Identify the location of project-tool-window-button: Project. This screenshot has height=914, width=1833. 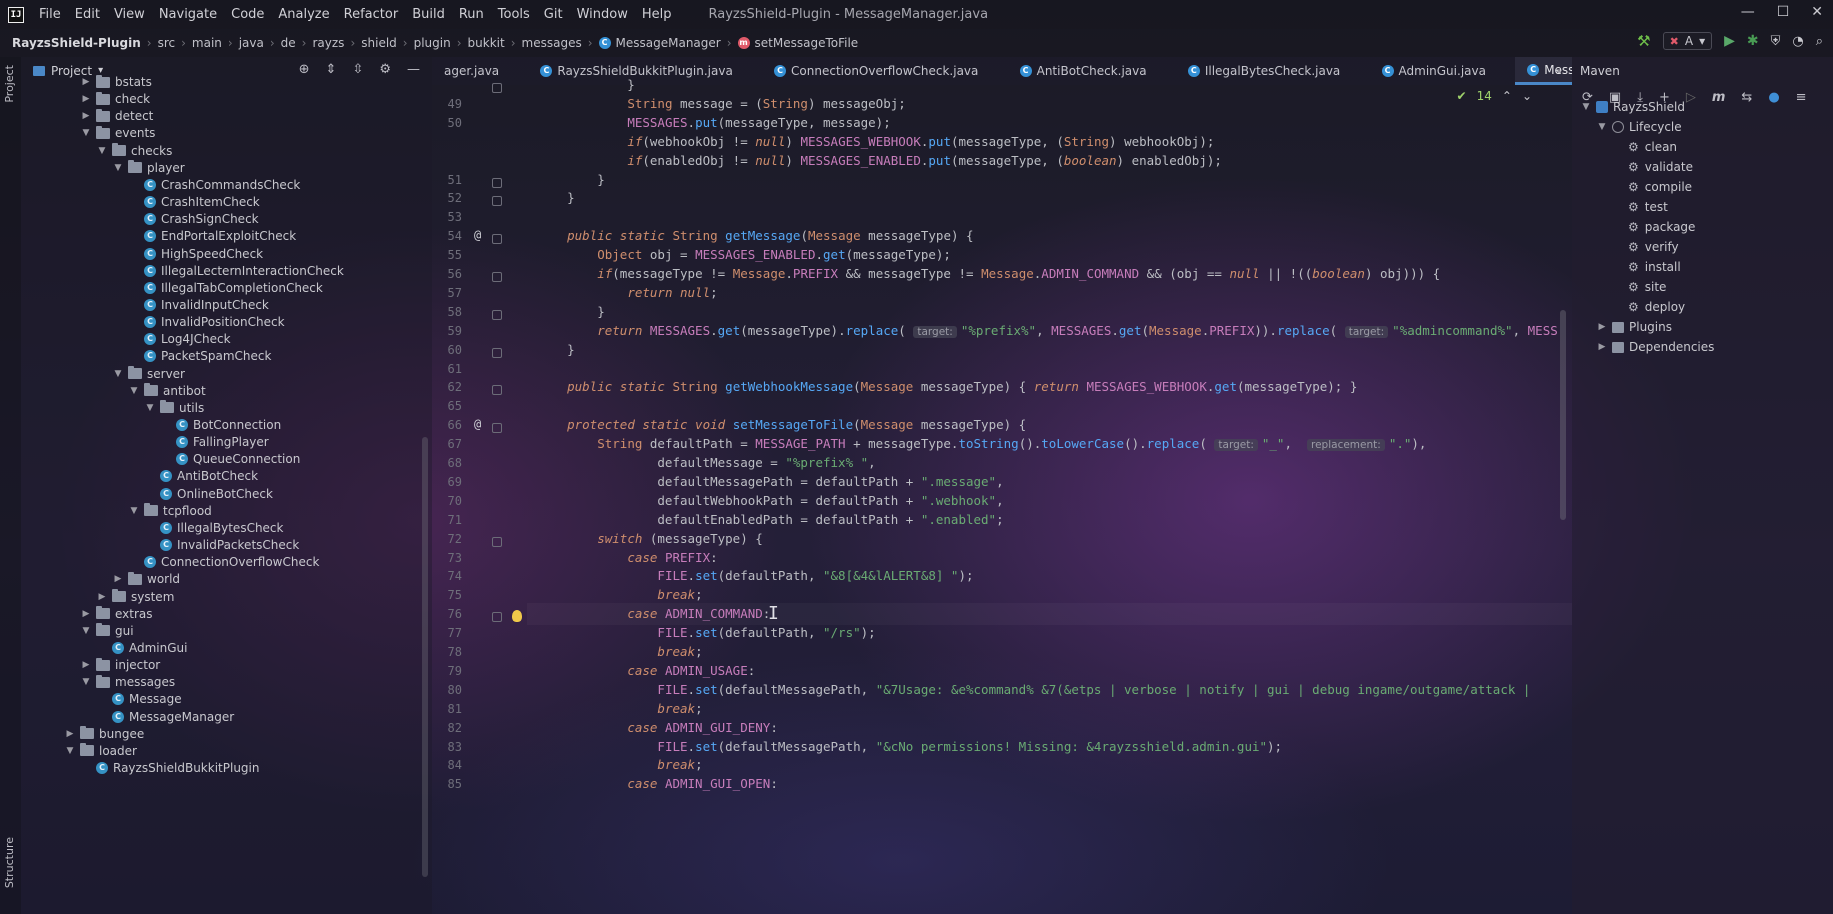
(9, 84).